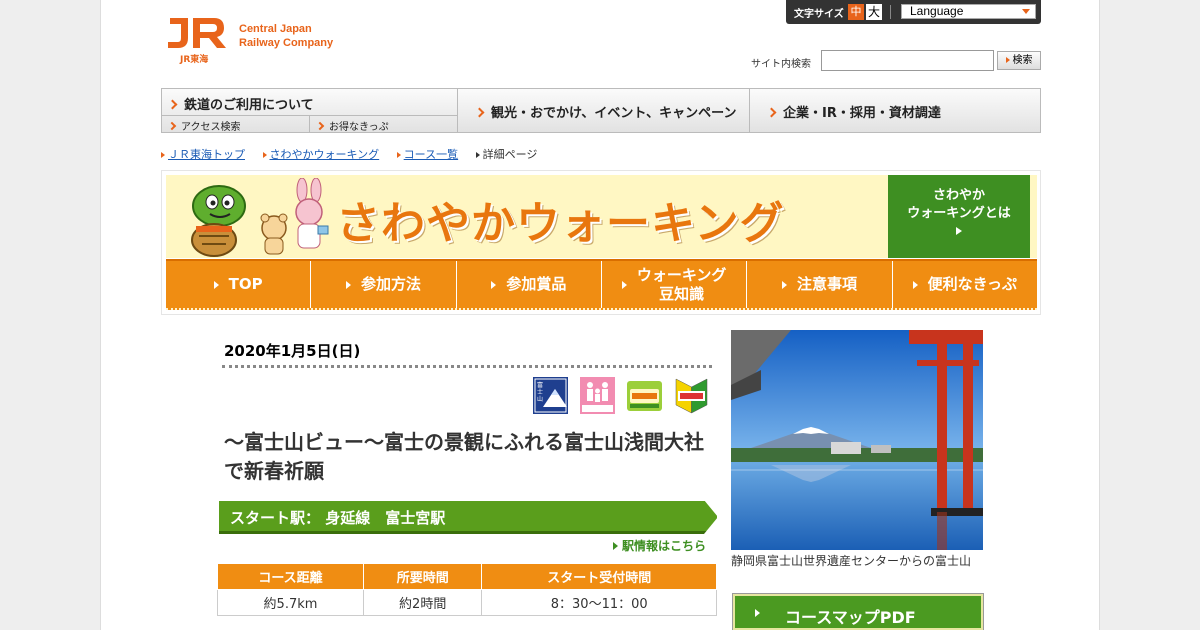 This screenshot has height=630, width=1200. I want to click on banner-title: さわやかウォーキング, so click(560, 223).